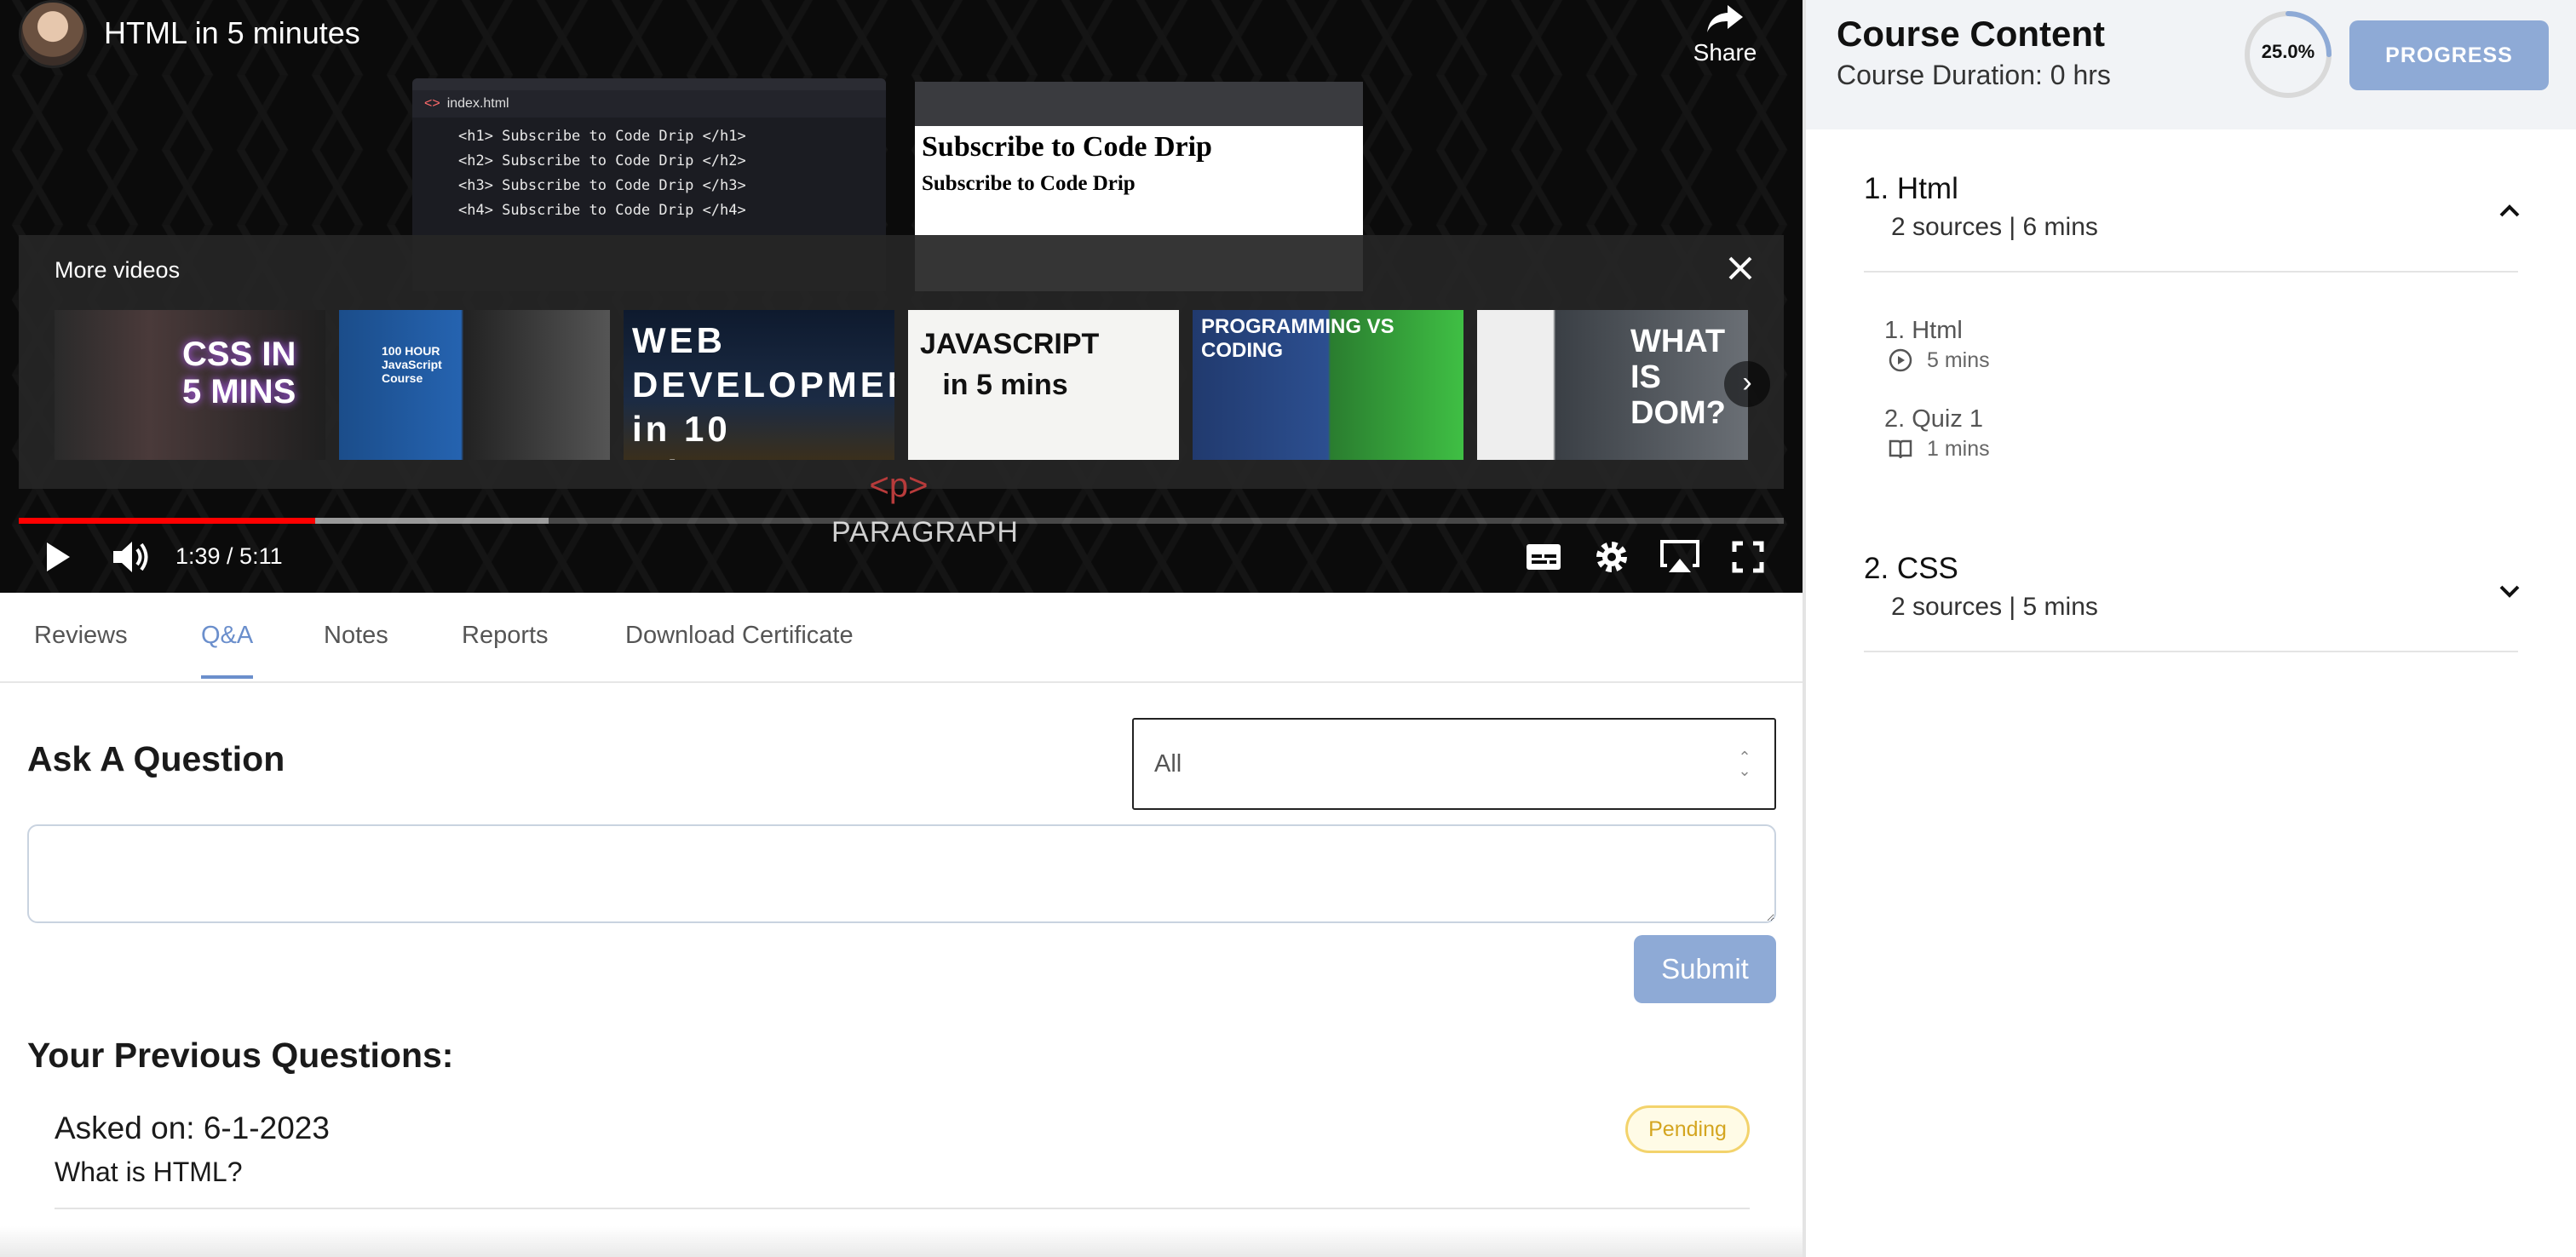 Image resolution: width=2576 pixels, height=1257 pixels. Describe the element at coordinates (1934, 419) in the screenshot. I see `lesson-title: 2. Quiz 1` at that location.